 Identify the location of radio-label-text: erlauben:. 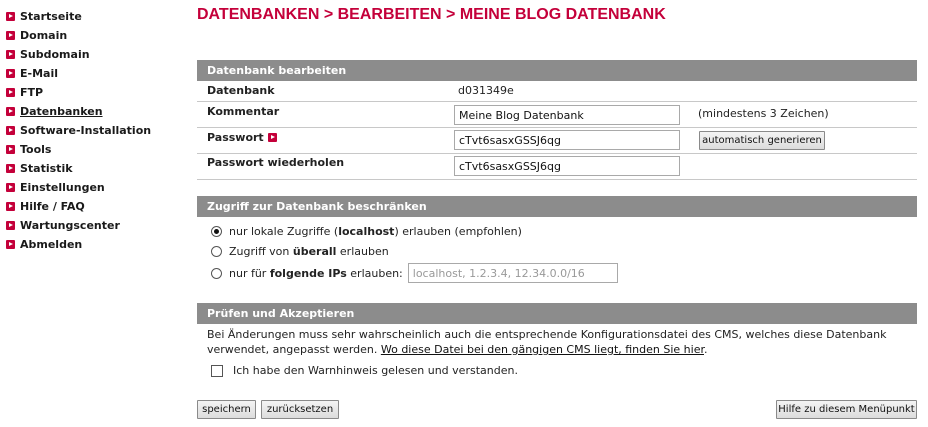
(374, 273).